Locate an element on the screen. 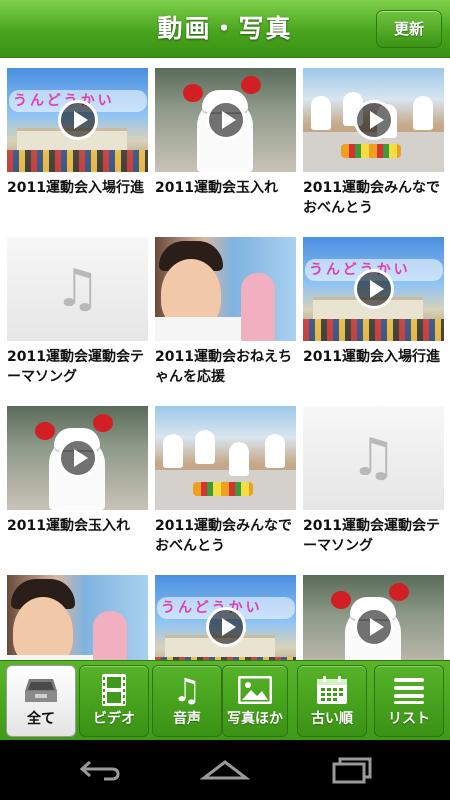 This screenshot has height=800, width=450. tab-label: リスト is located at coordinates (409, 719).